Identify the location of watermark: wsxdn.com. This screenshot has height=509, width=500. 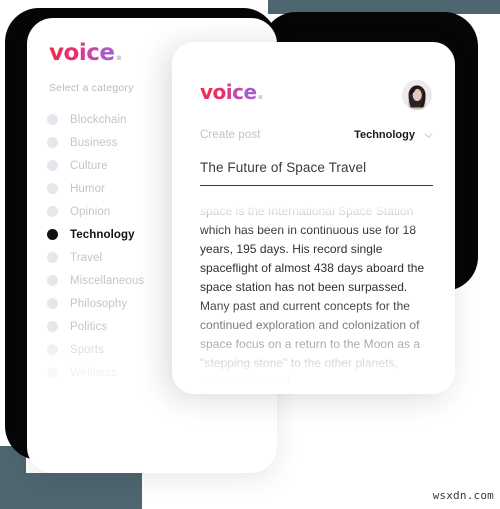
(463, 495).